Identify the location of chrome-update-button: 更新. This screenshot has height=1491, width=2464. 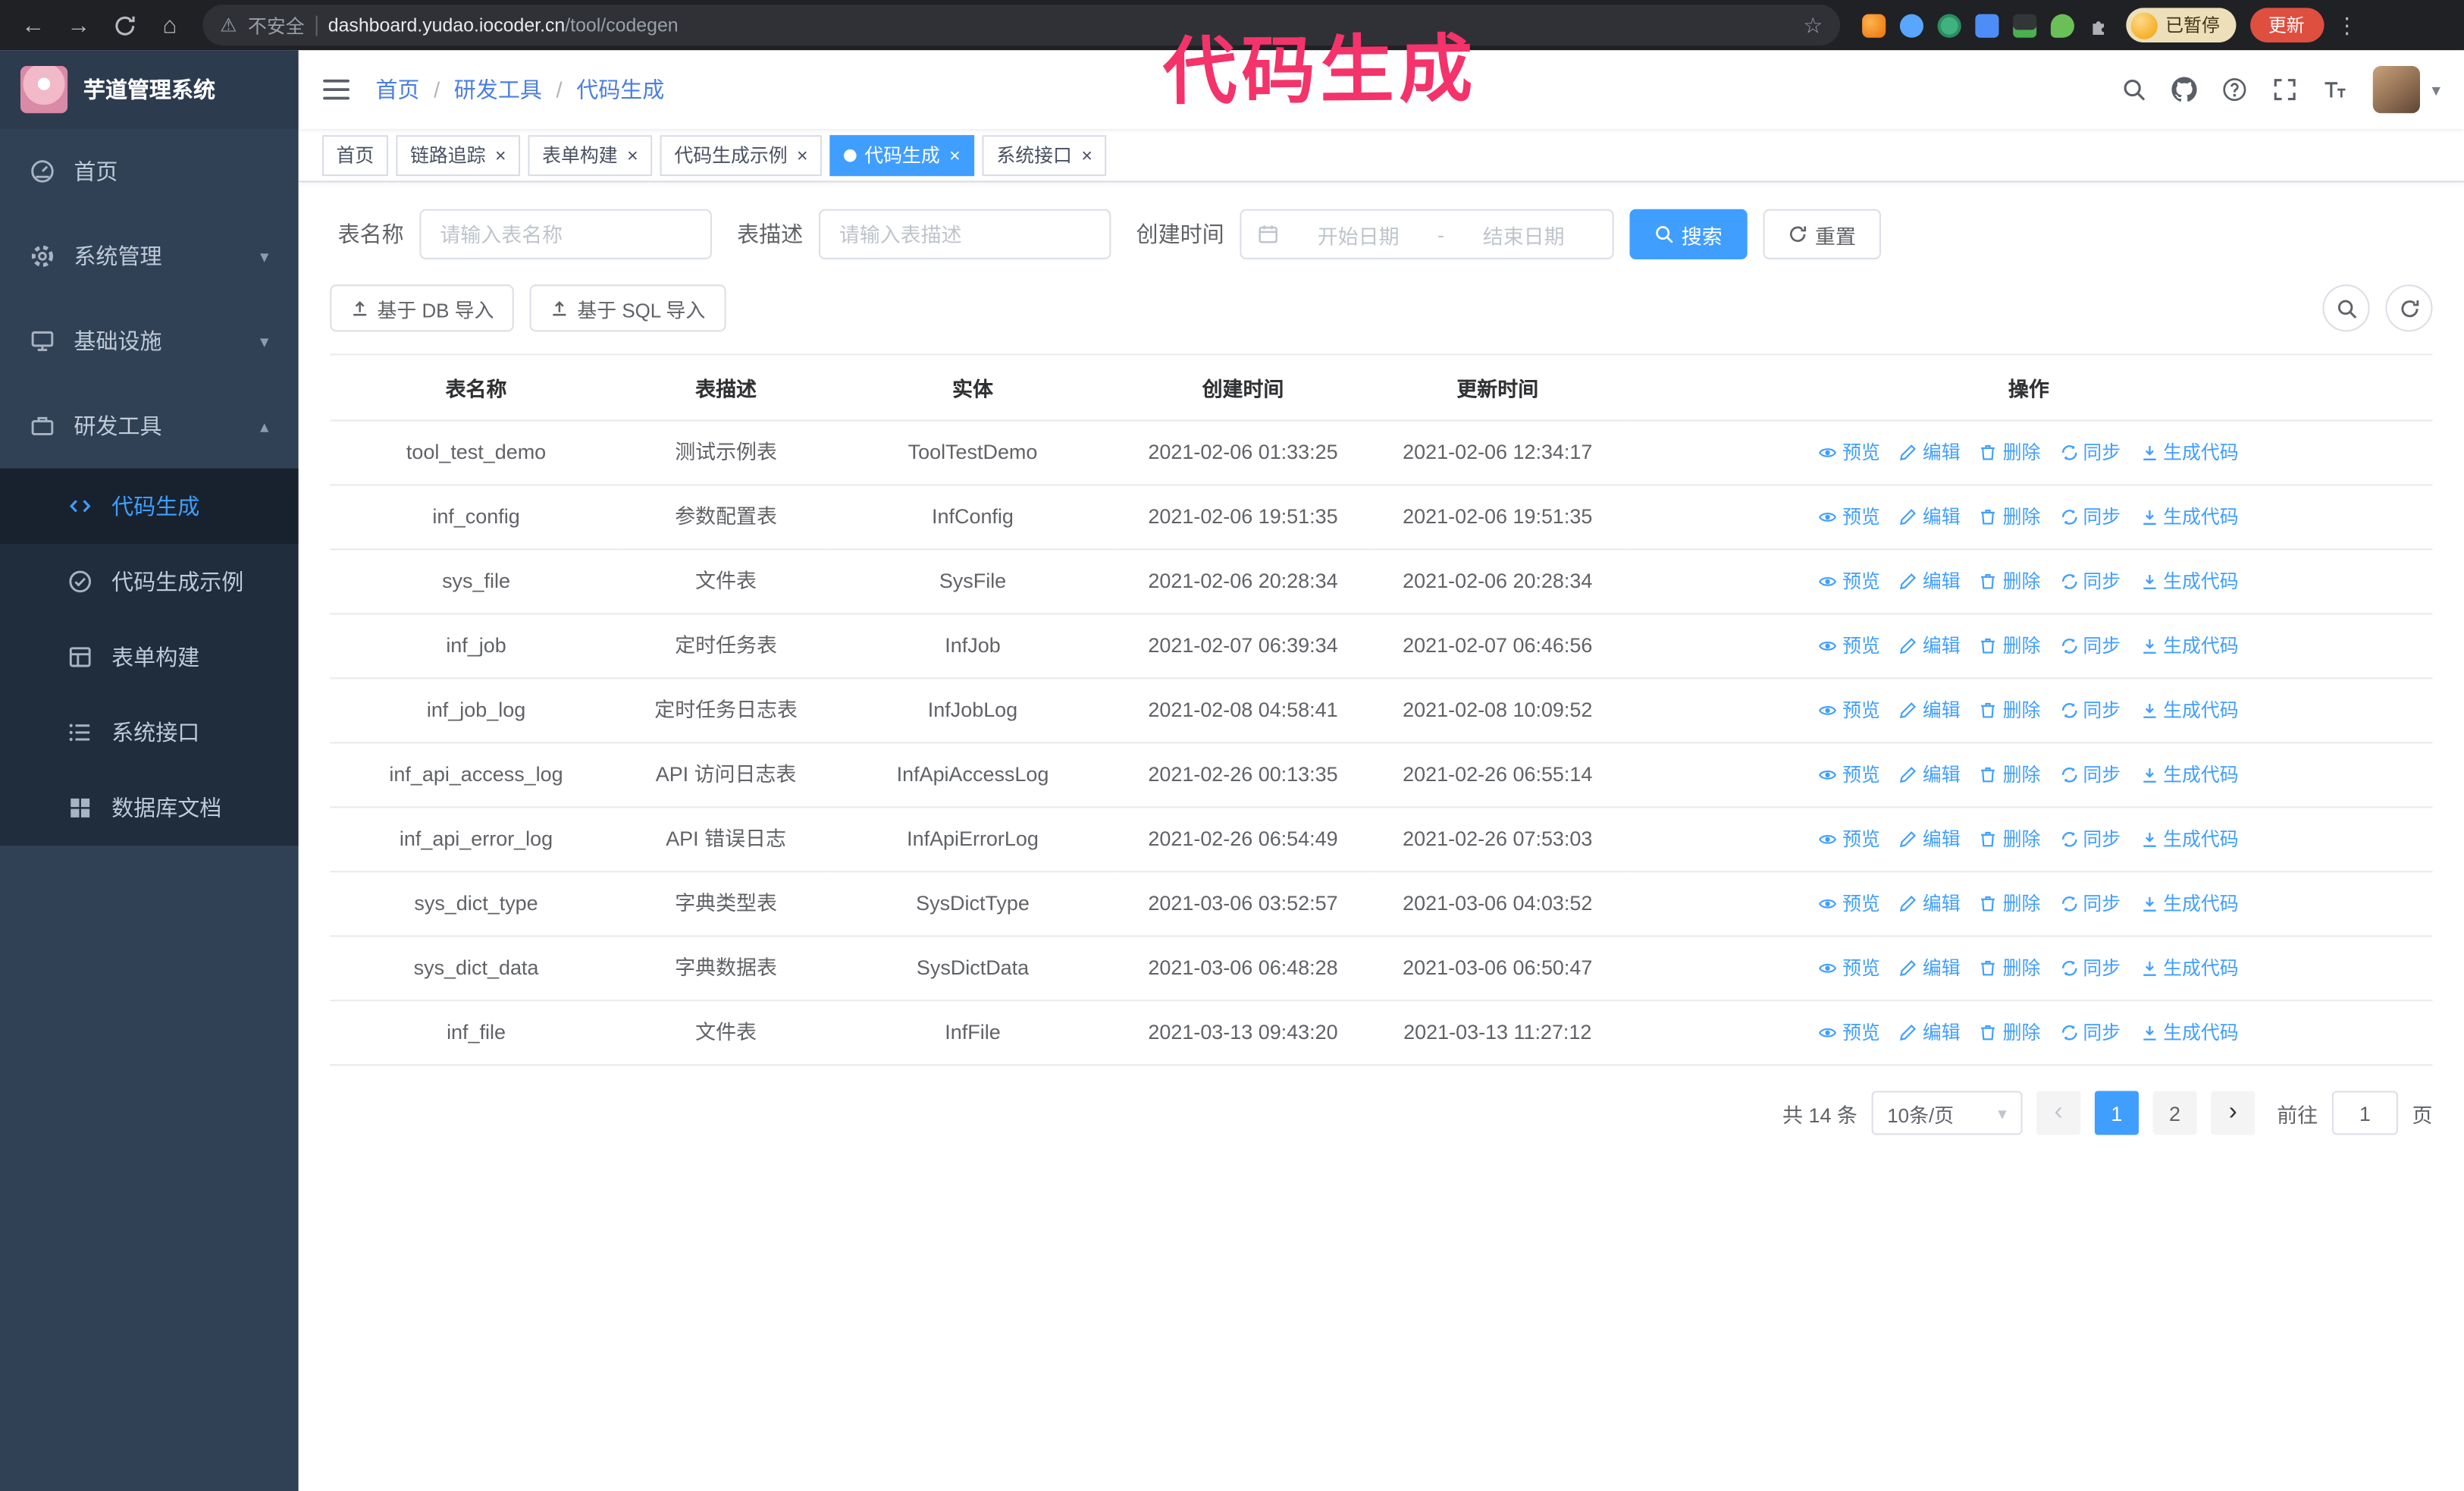
(2287, 25).